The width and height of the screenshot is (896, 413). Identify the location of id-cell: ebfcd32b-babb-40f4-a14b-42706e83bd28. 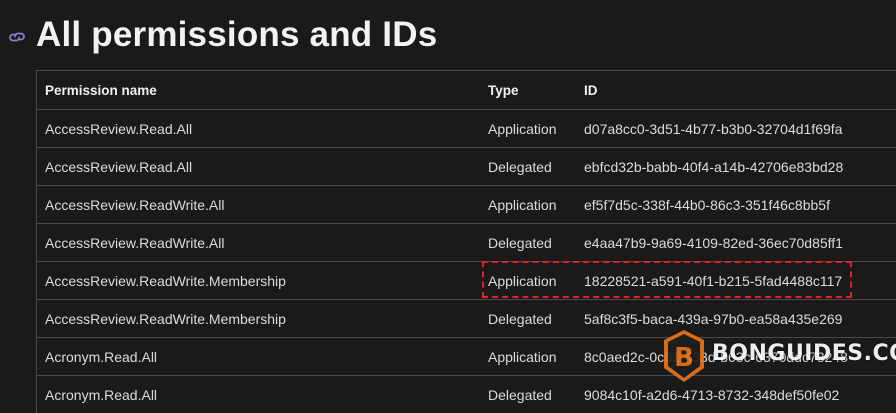
(736, 166).